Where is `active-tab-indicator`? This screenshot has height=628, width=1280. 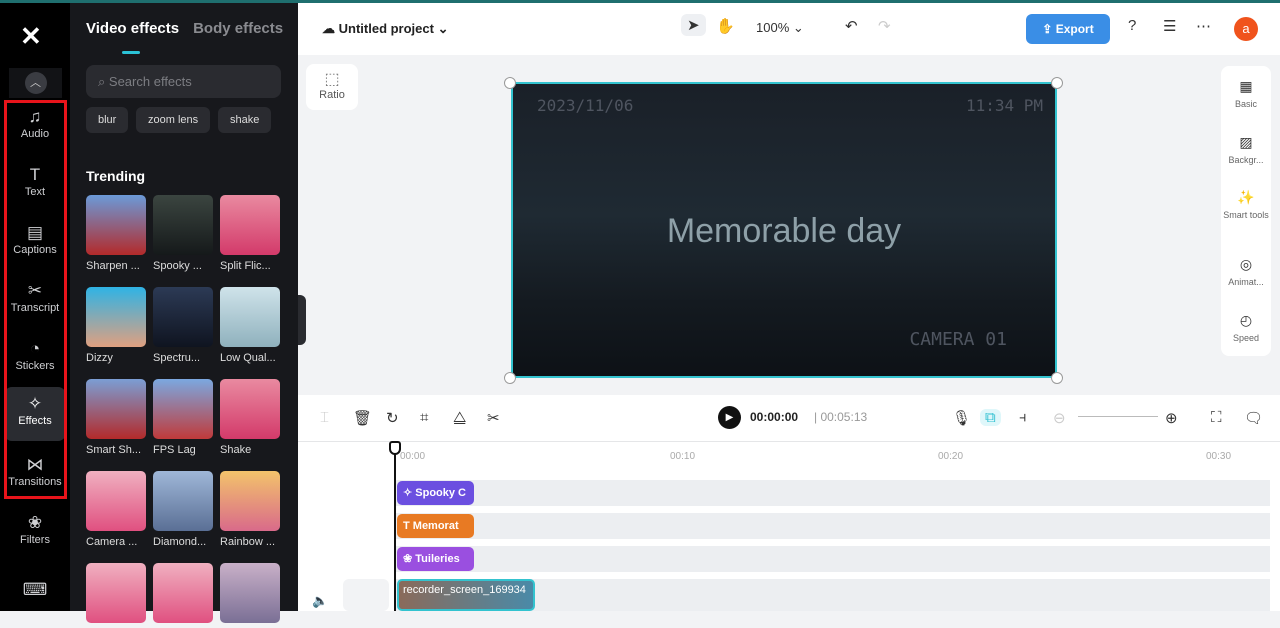 active-tab-indicator is located at coordinates (131, 52).